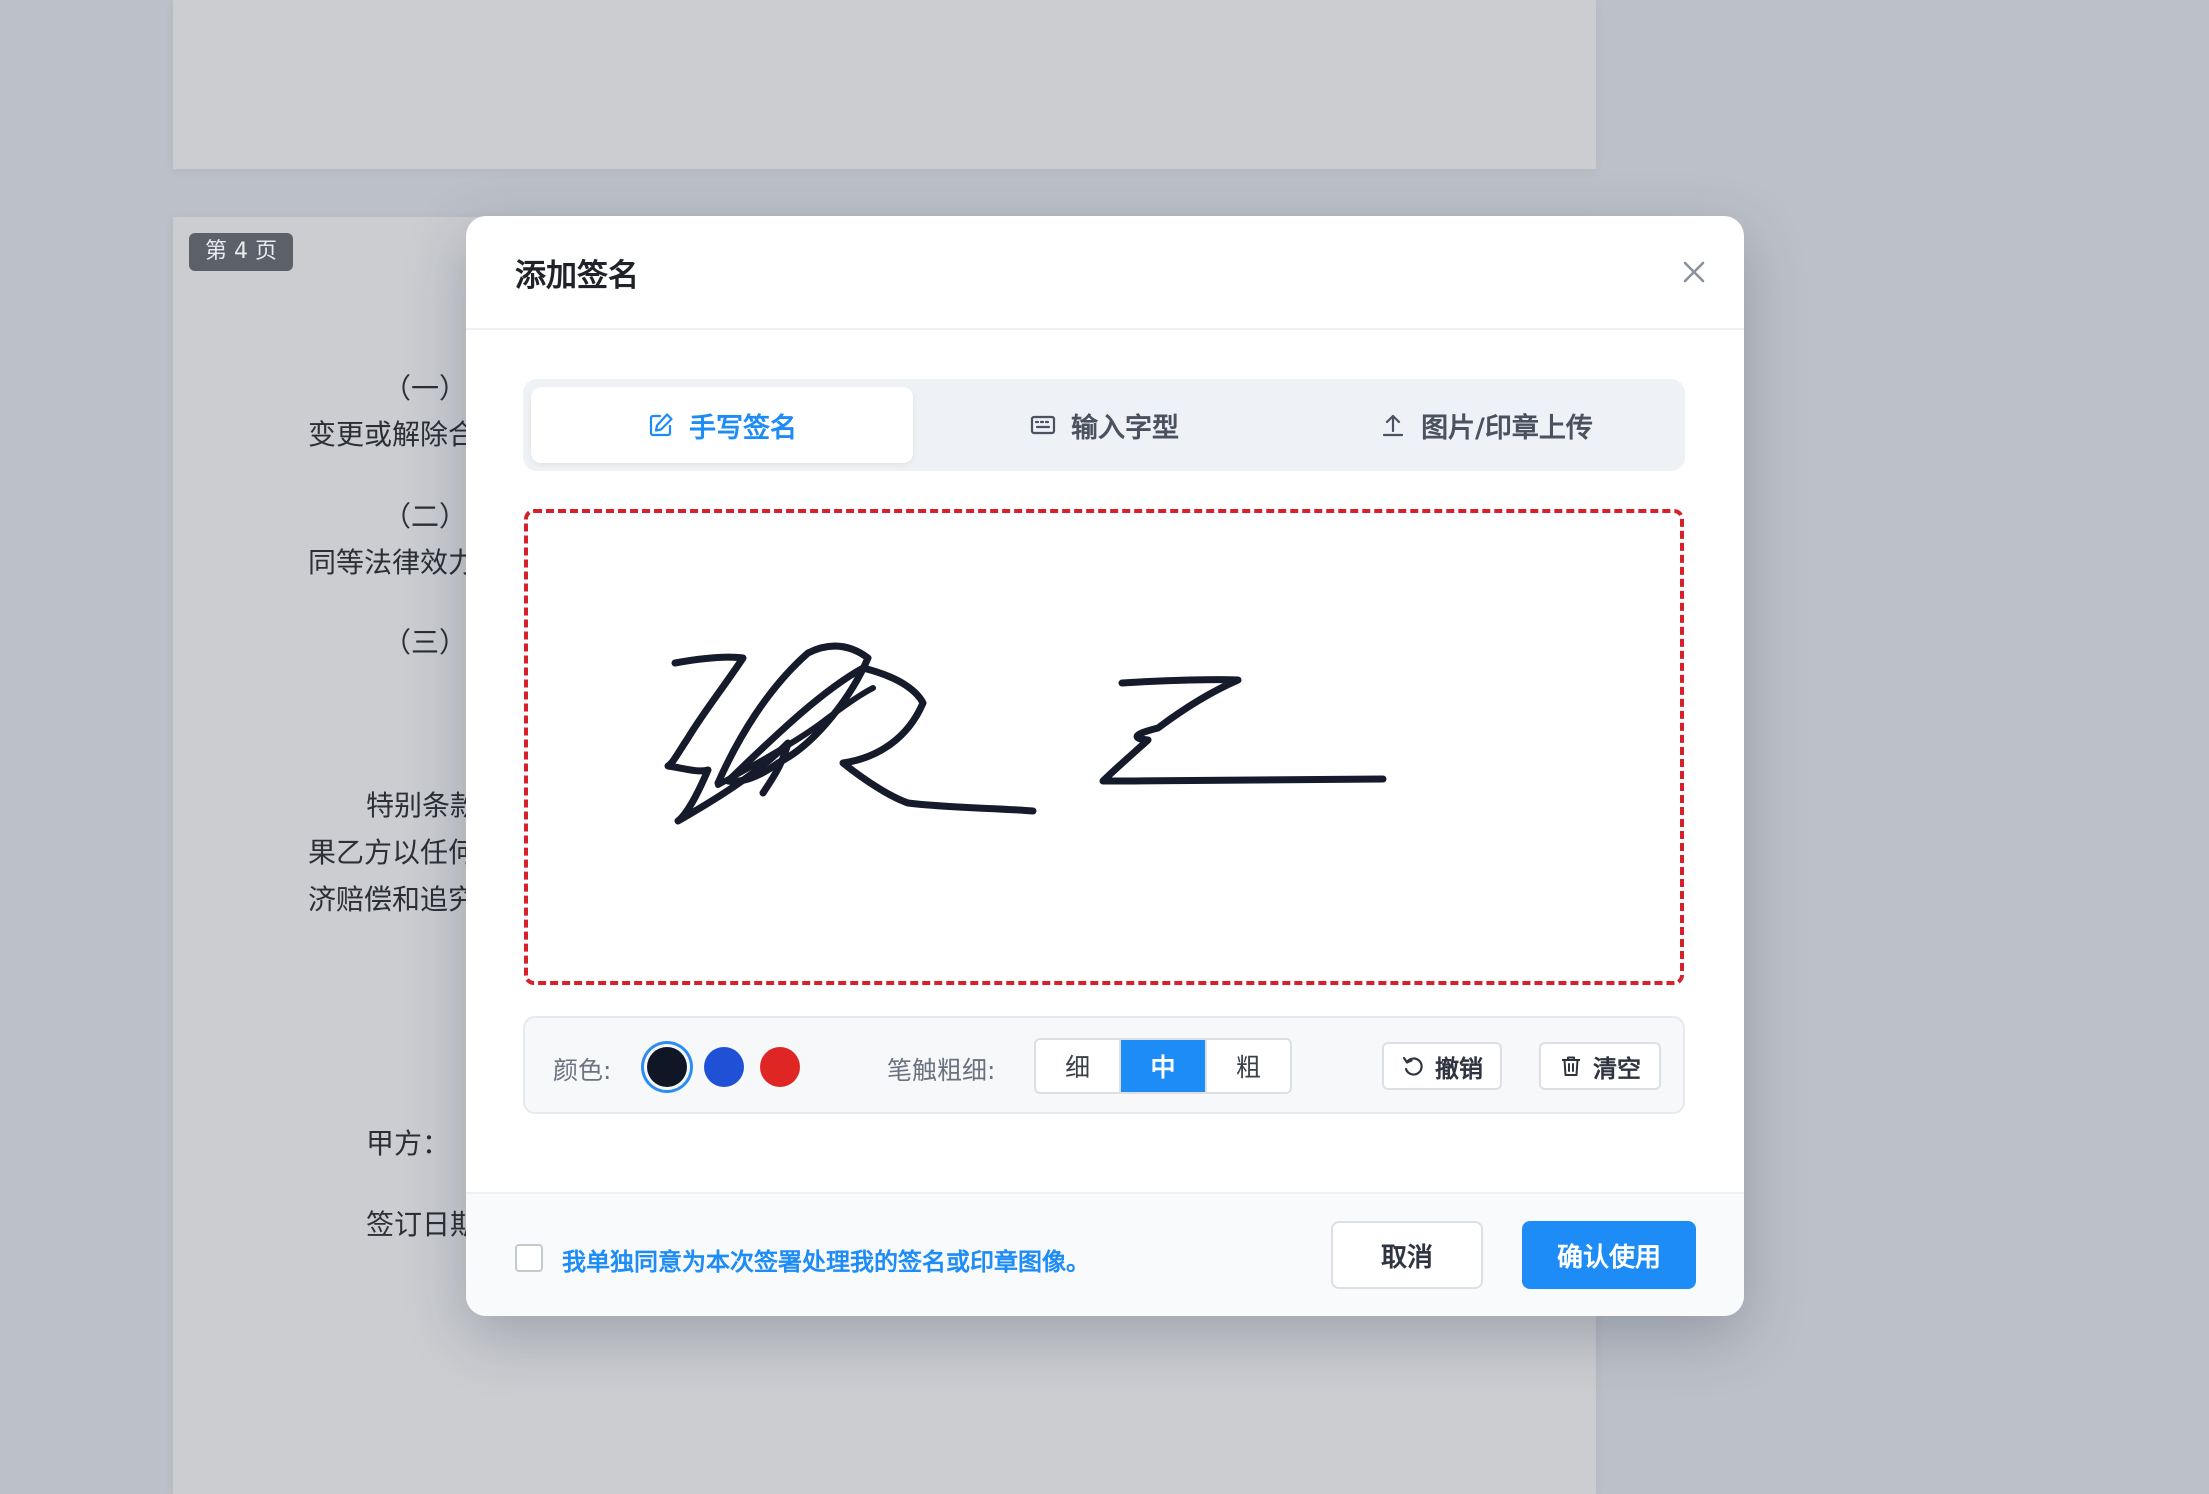 This screenshot has height=1494, width=2209. What do you see at coordinates (661, 425) in the screenshot?
I see `edit-icon` at bounding box center [661, 425].